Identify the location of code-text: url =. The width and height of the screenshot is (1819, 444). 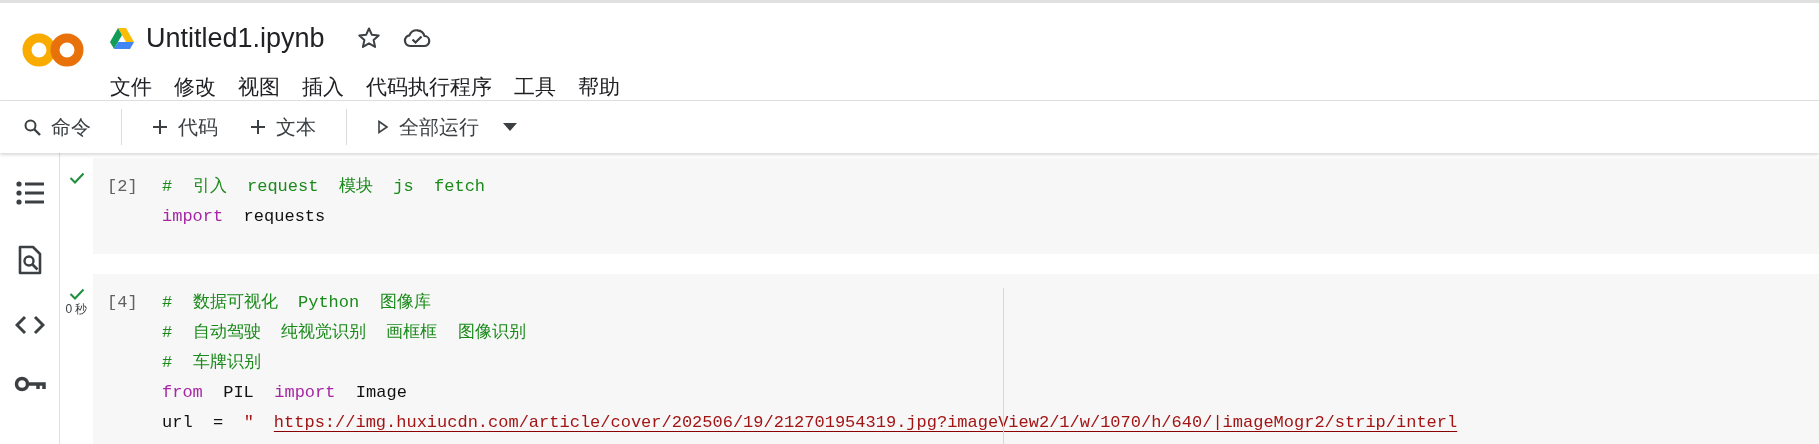
(193, 422).